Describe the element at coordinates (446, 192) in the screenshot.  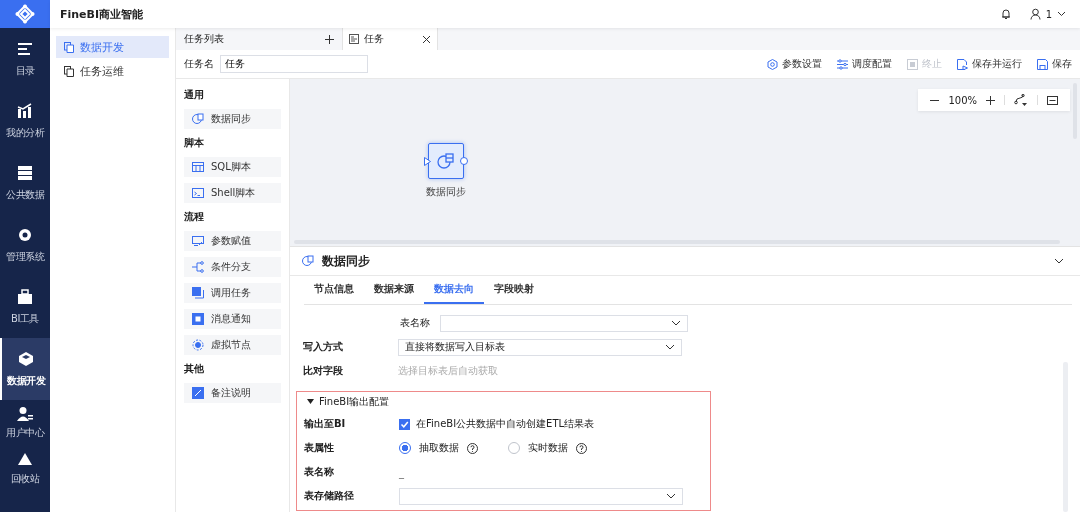
I see `node-label: 数据同步` at that location.